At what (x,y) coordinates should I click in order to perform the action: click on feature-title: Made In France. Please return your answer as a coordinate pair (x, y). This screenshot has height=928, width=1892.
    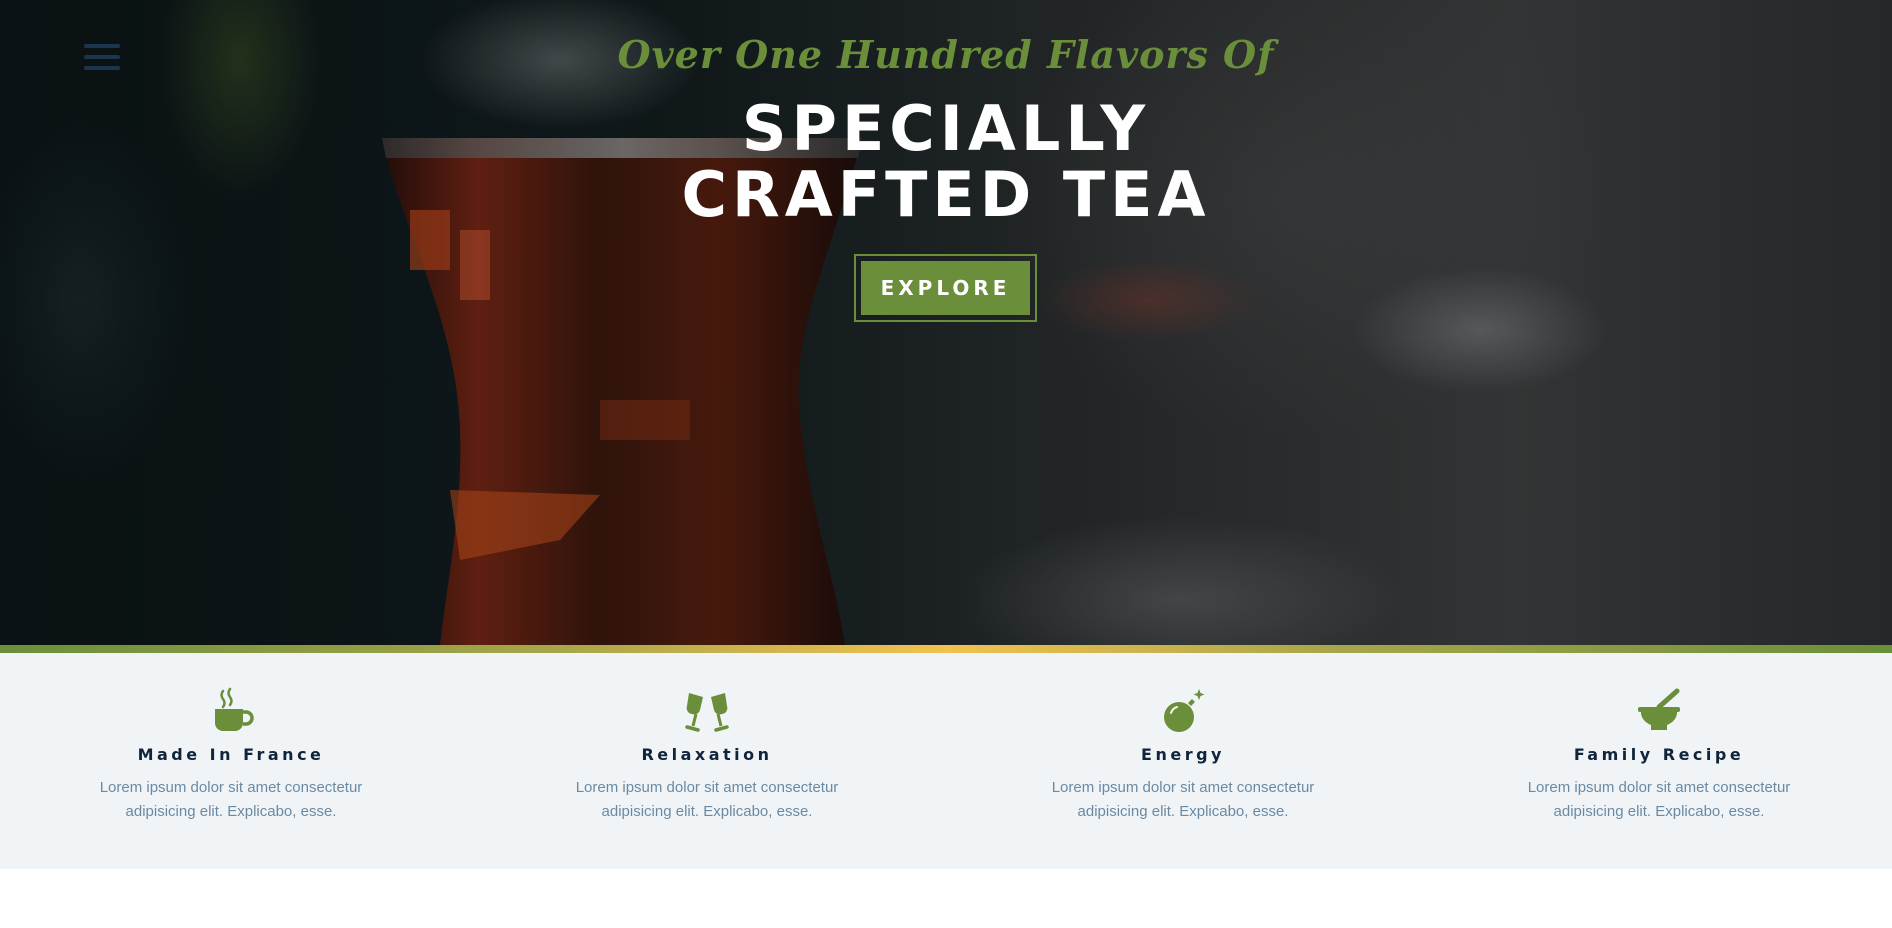
    Looking at the image, I should click on (231, 754).